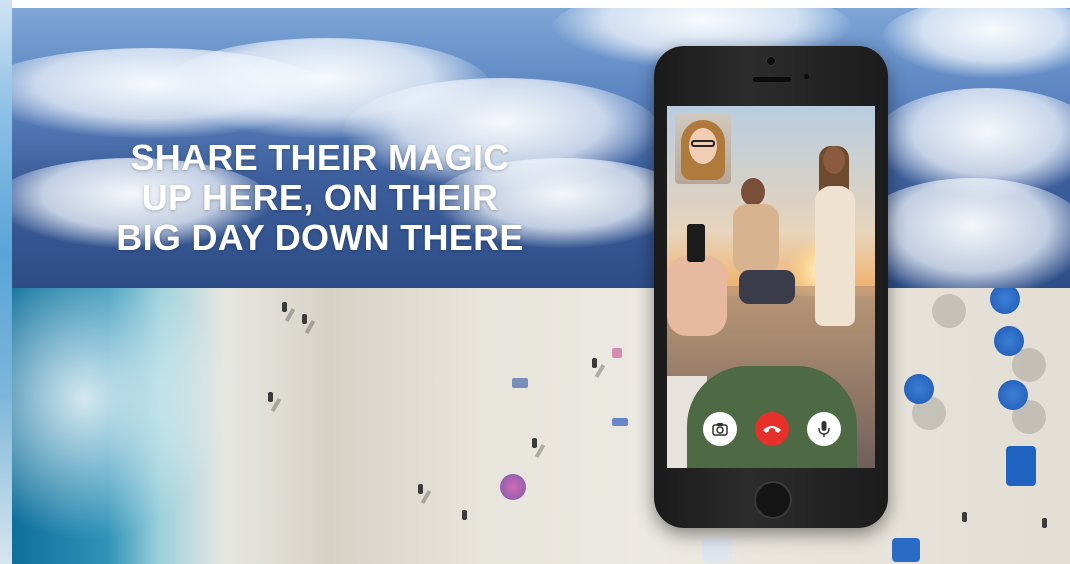 The image size is (1070, 564). I want to click on headline-line-2: UP HERE, ON THEIR, so click(320, 197).